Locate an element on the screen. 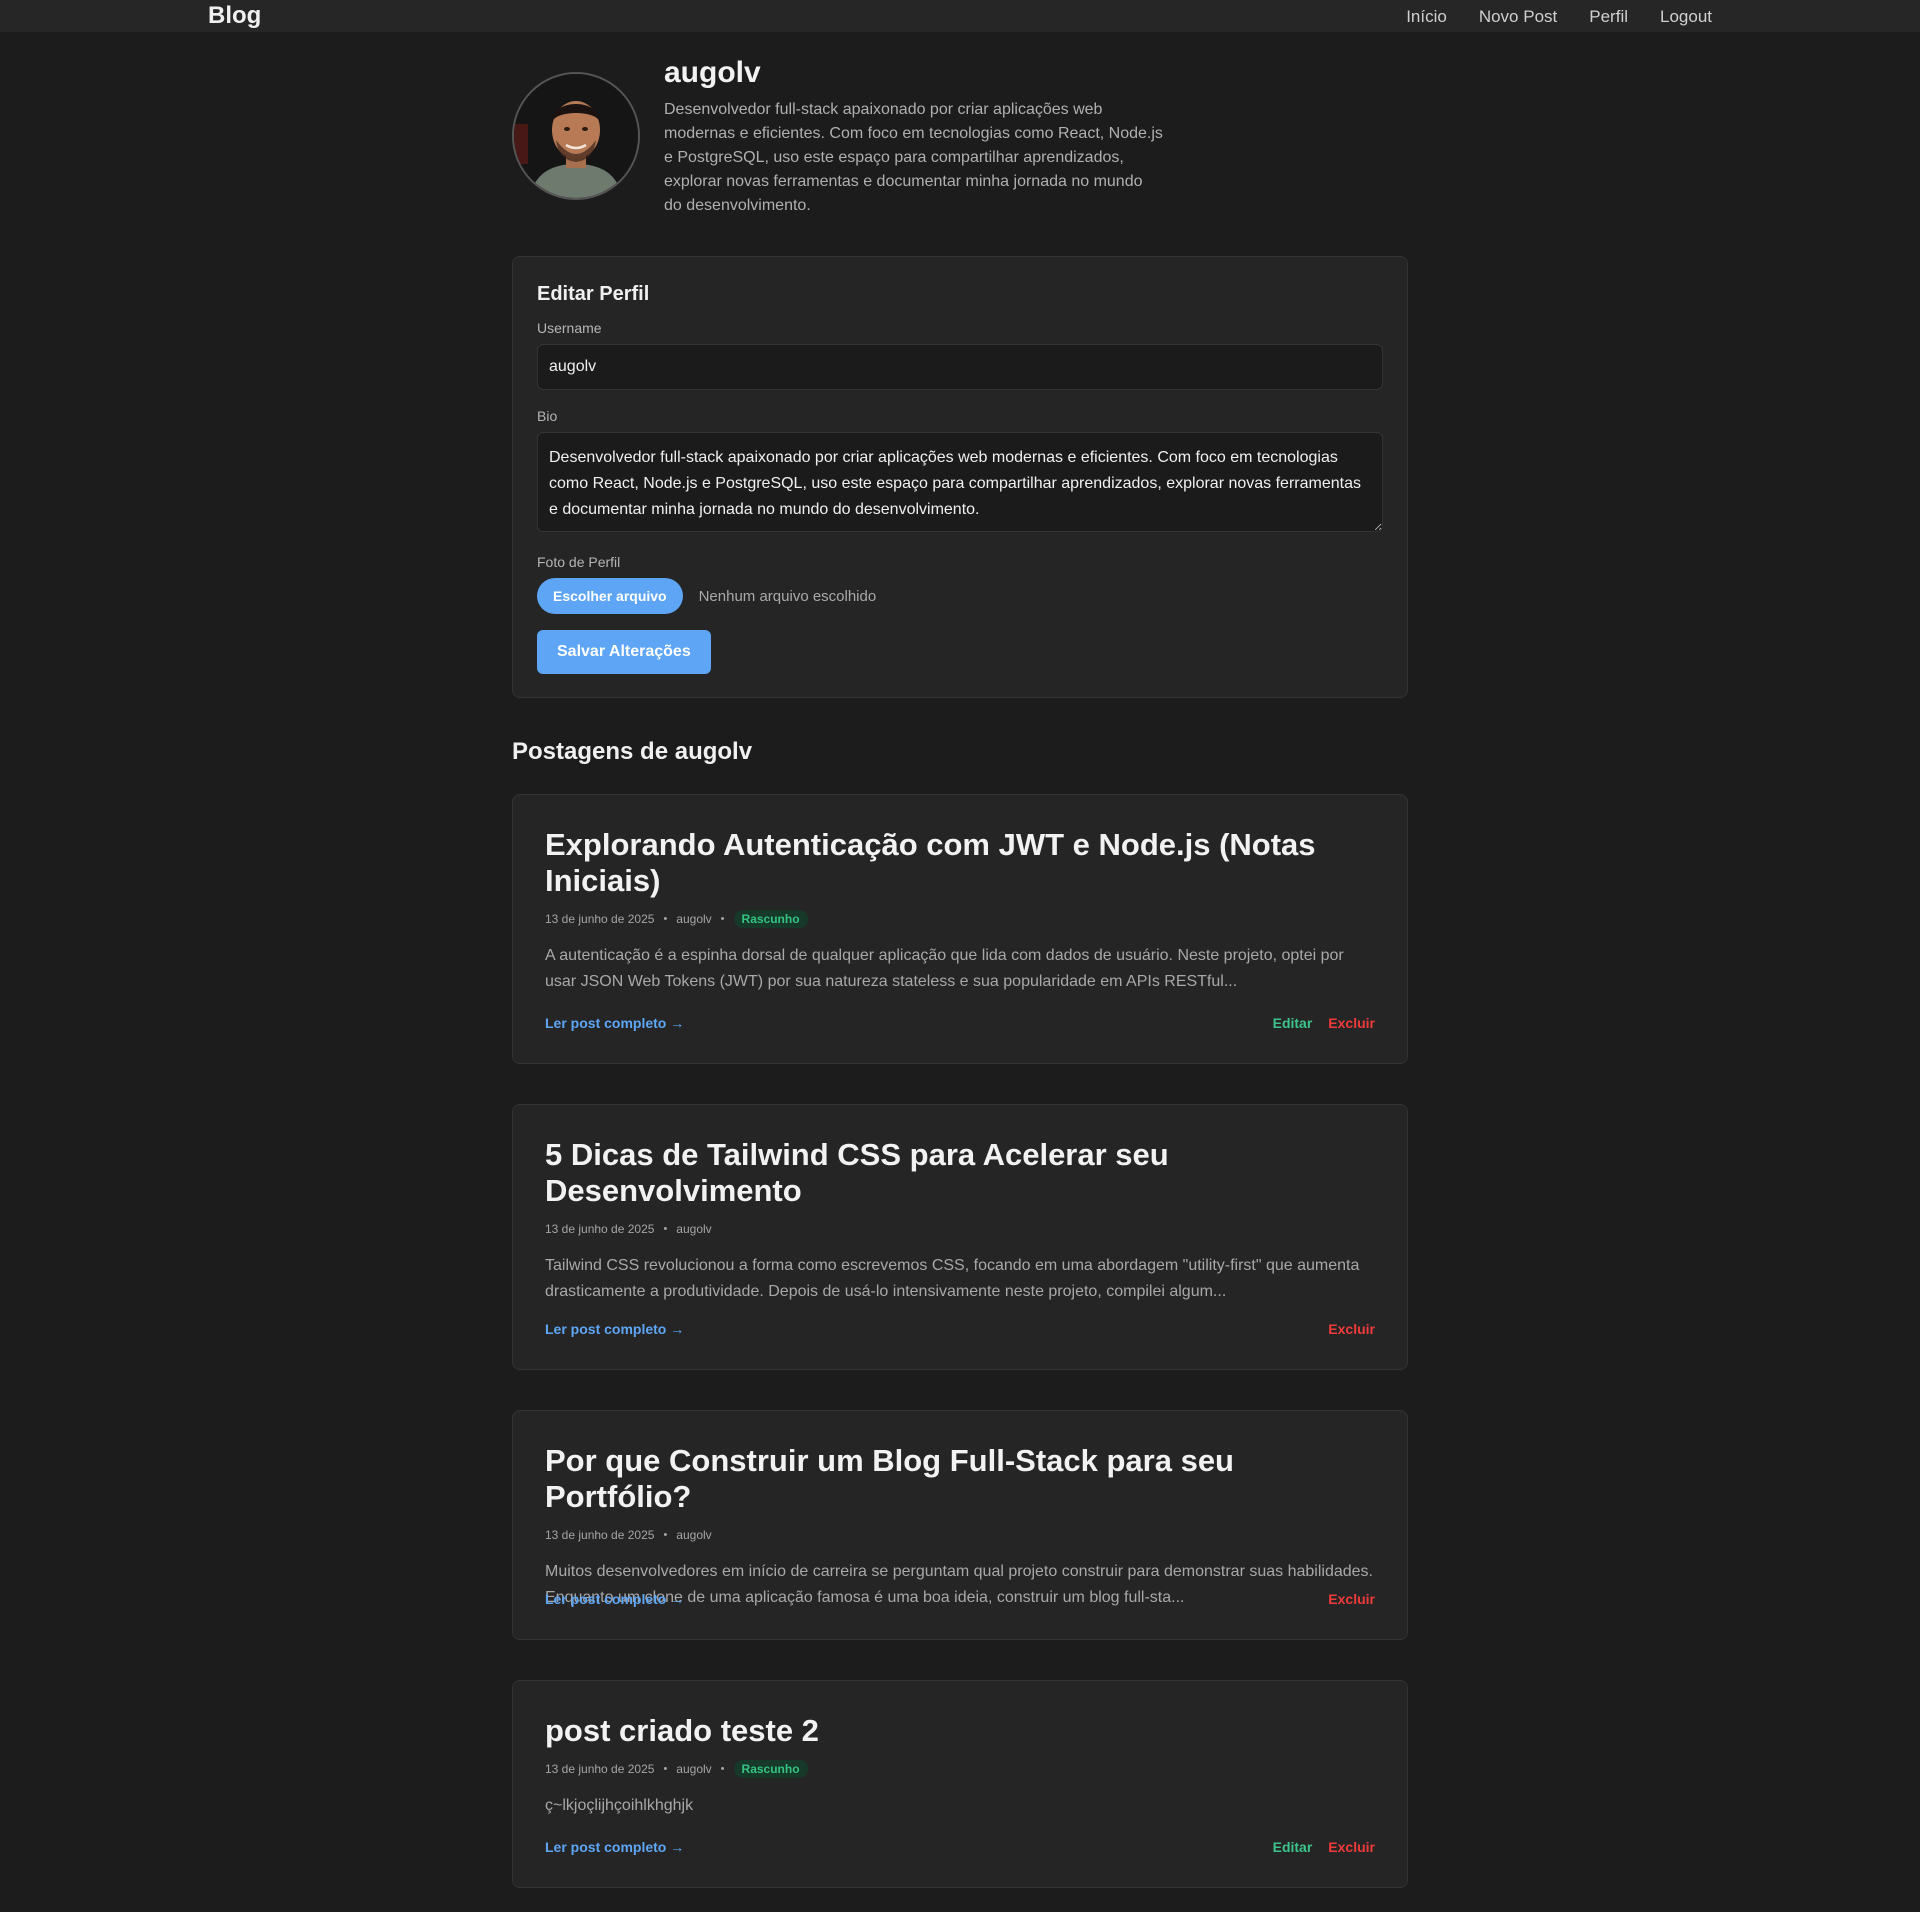 This screenshot has height=1912, width=1920. nav-link-novo-post: Novo Post is located at coordinates (1518, 17).